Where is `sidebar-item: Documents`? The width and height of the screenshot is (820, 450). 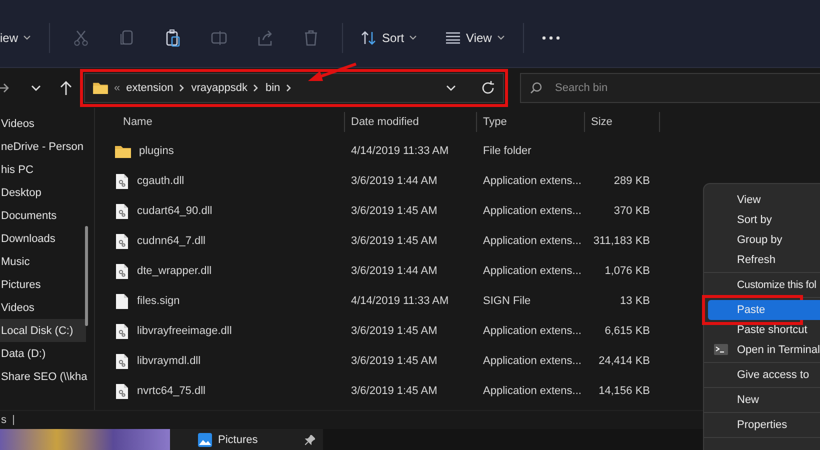
sidebar-item: Documents is located at coordinates (43, 215).